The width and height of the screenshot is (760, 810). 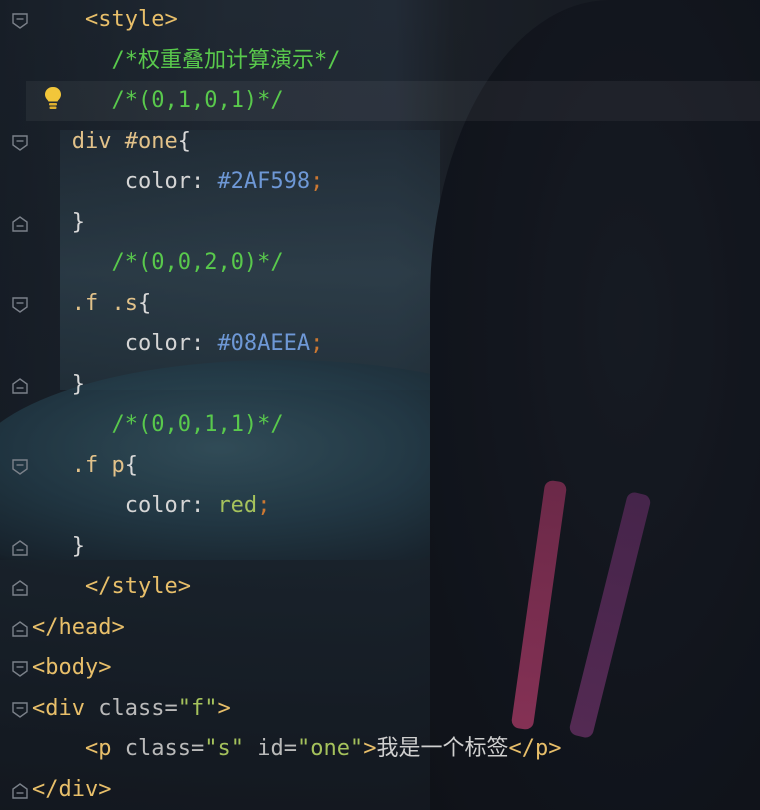 I want to click on token-hex: #08AEEA, so click(x=264, y=343).